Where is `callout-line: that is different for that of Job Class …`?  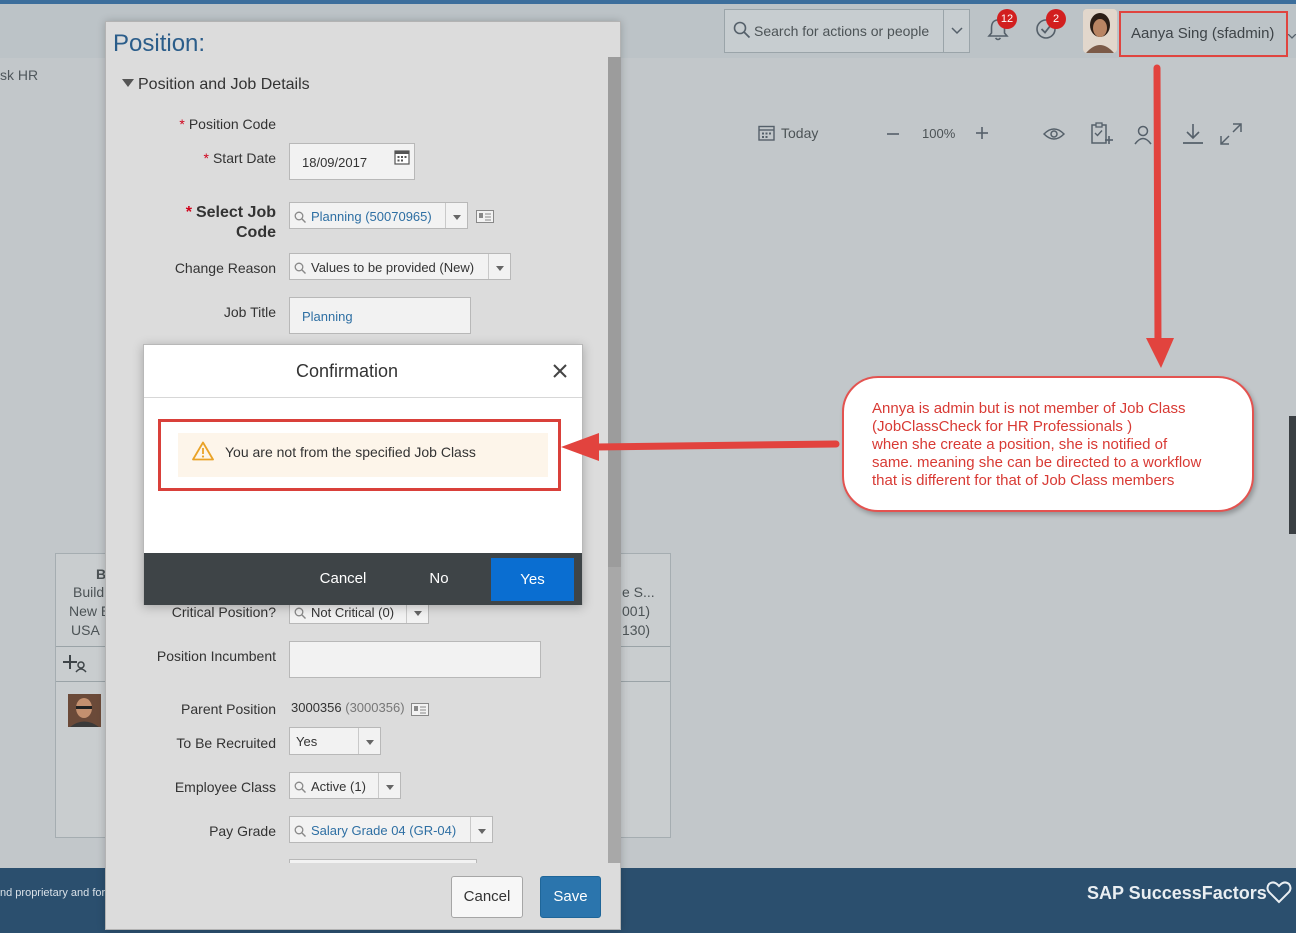 callout-line: that is different for that of Job Class … is located at coordinates (1023, 480).